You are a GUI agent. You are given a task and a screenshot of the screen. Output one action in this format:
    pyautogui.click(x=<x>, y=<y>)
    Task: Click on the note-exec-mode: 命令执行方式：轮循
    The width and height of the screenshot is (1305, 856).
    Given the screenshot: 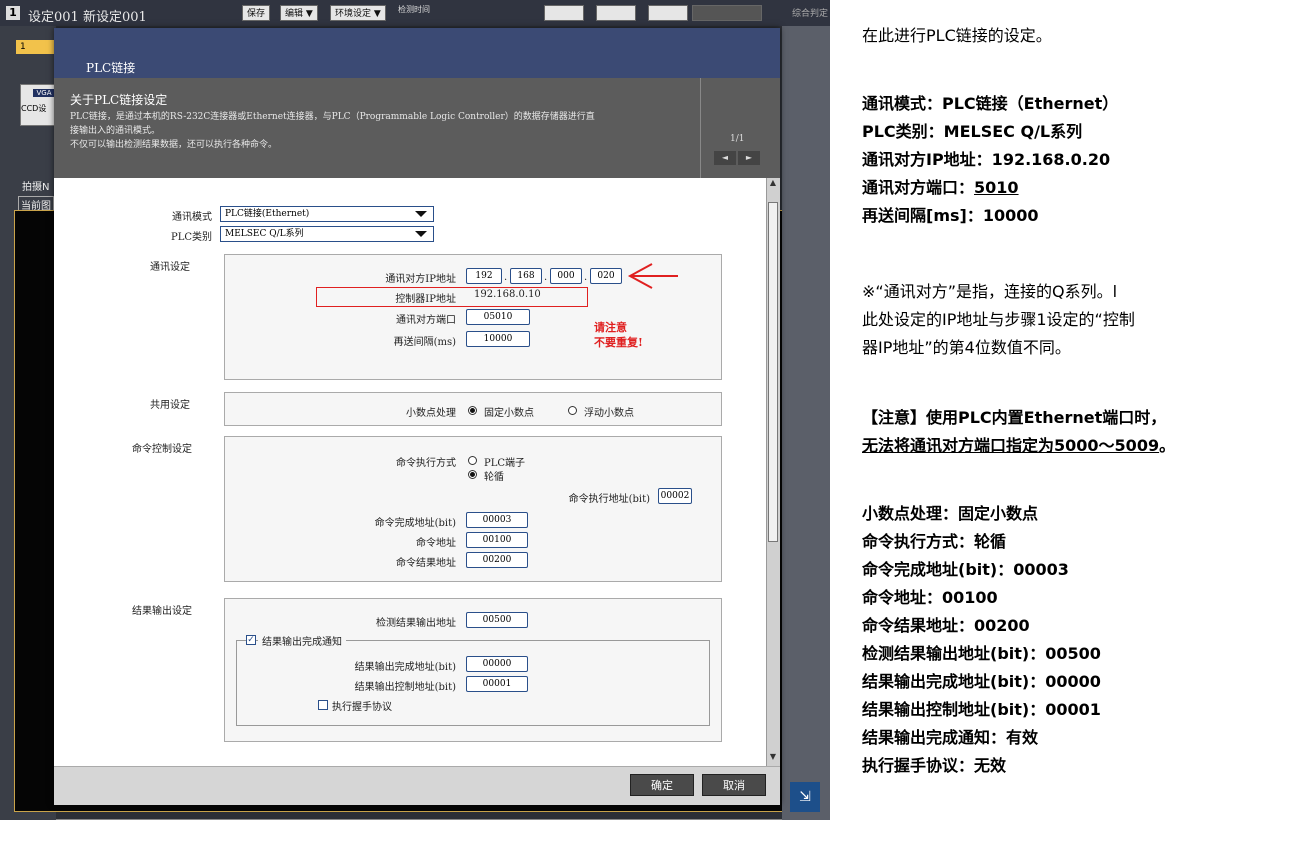 What is the action you would take?
    pyautogui.click(x=934, y=541)
    